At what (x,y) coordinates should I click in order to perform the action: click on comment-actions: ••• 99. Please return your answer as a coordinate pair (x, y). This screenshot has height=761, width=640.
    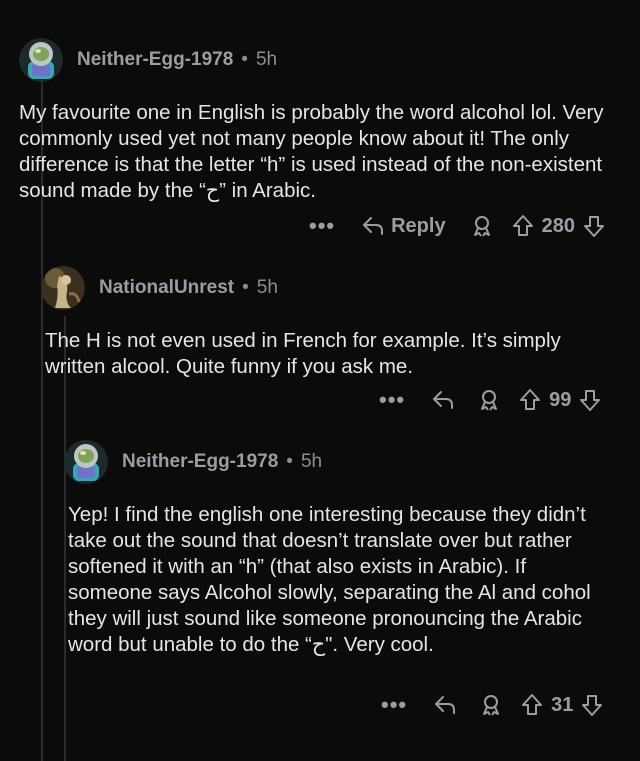
    Looking at the image, I should click on (490, 400).